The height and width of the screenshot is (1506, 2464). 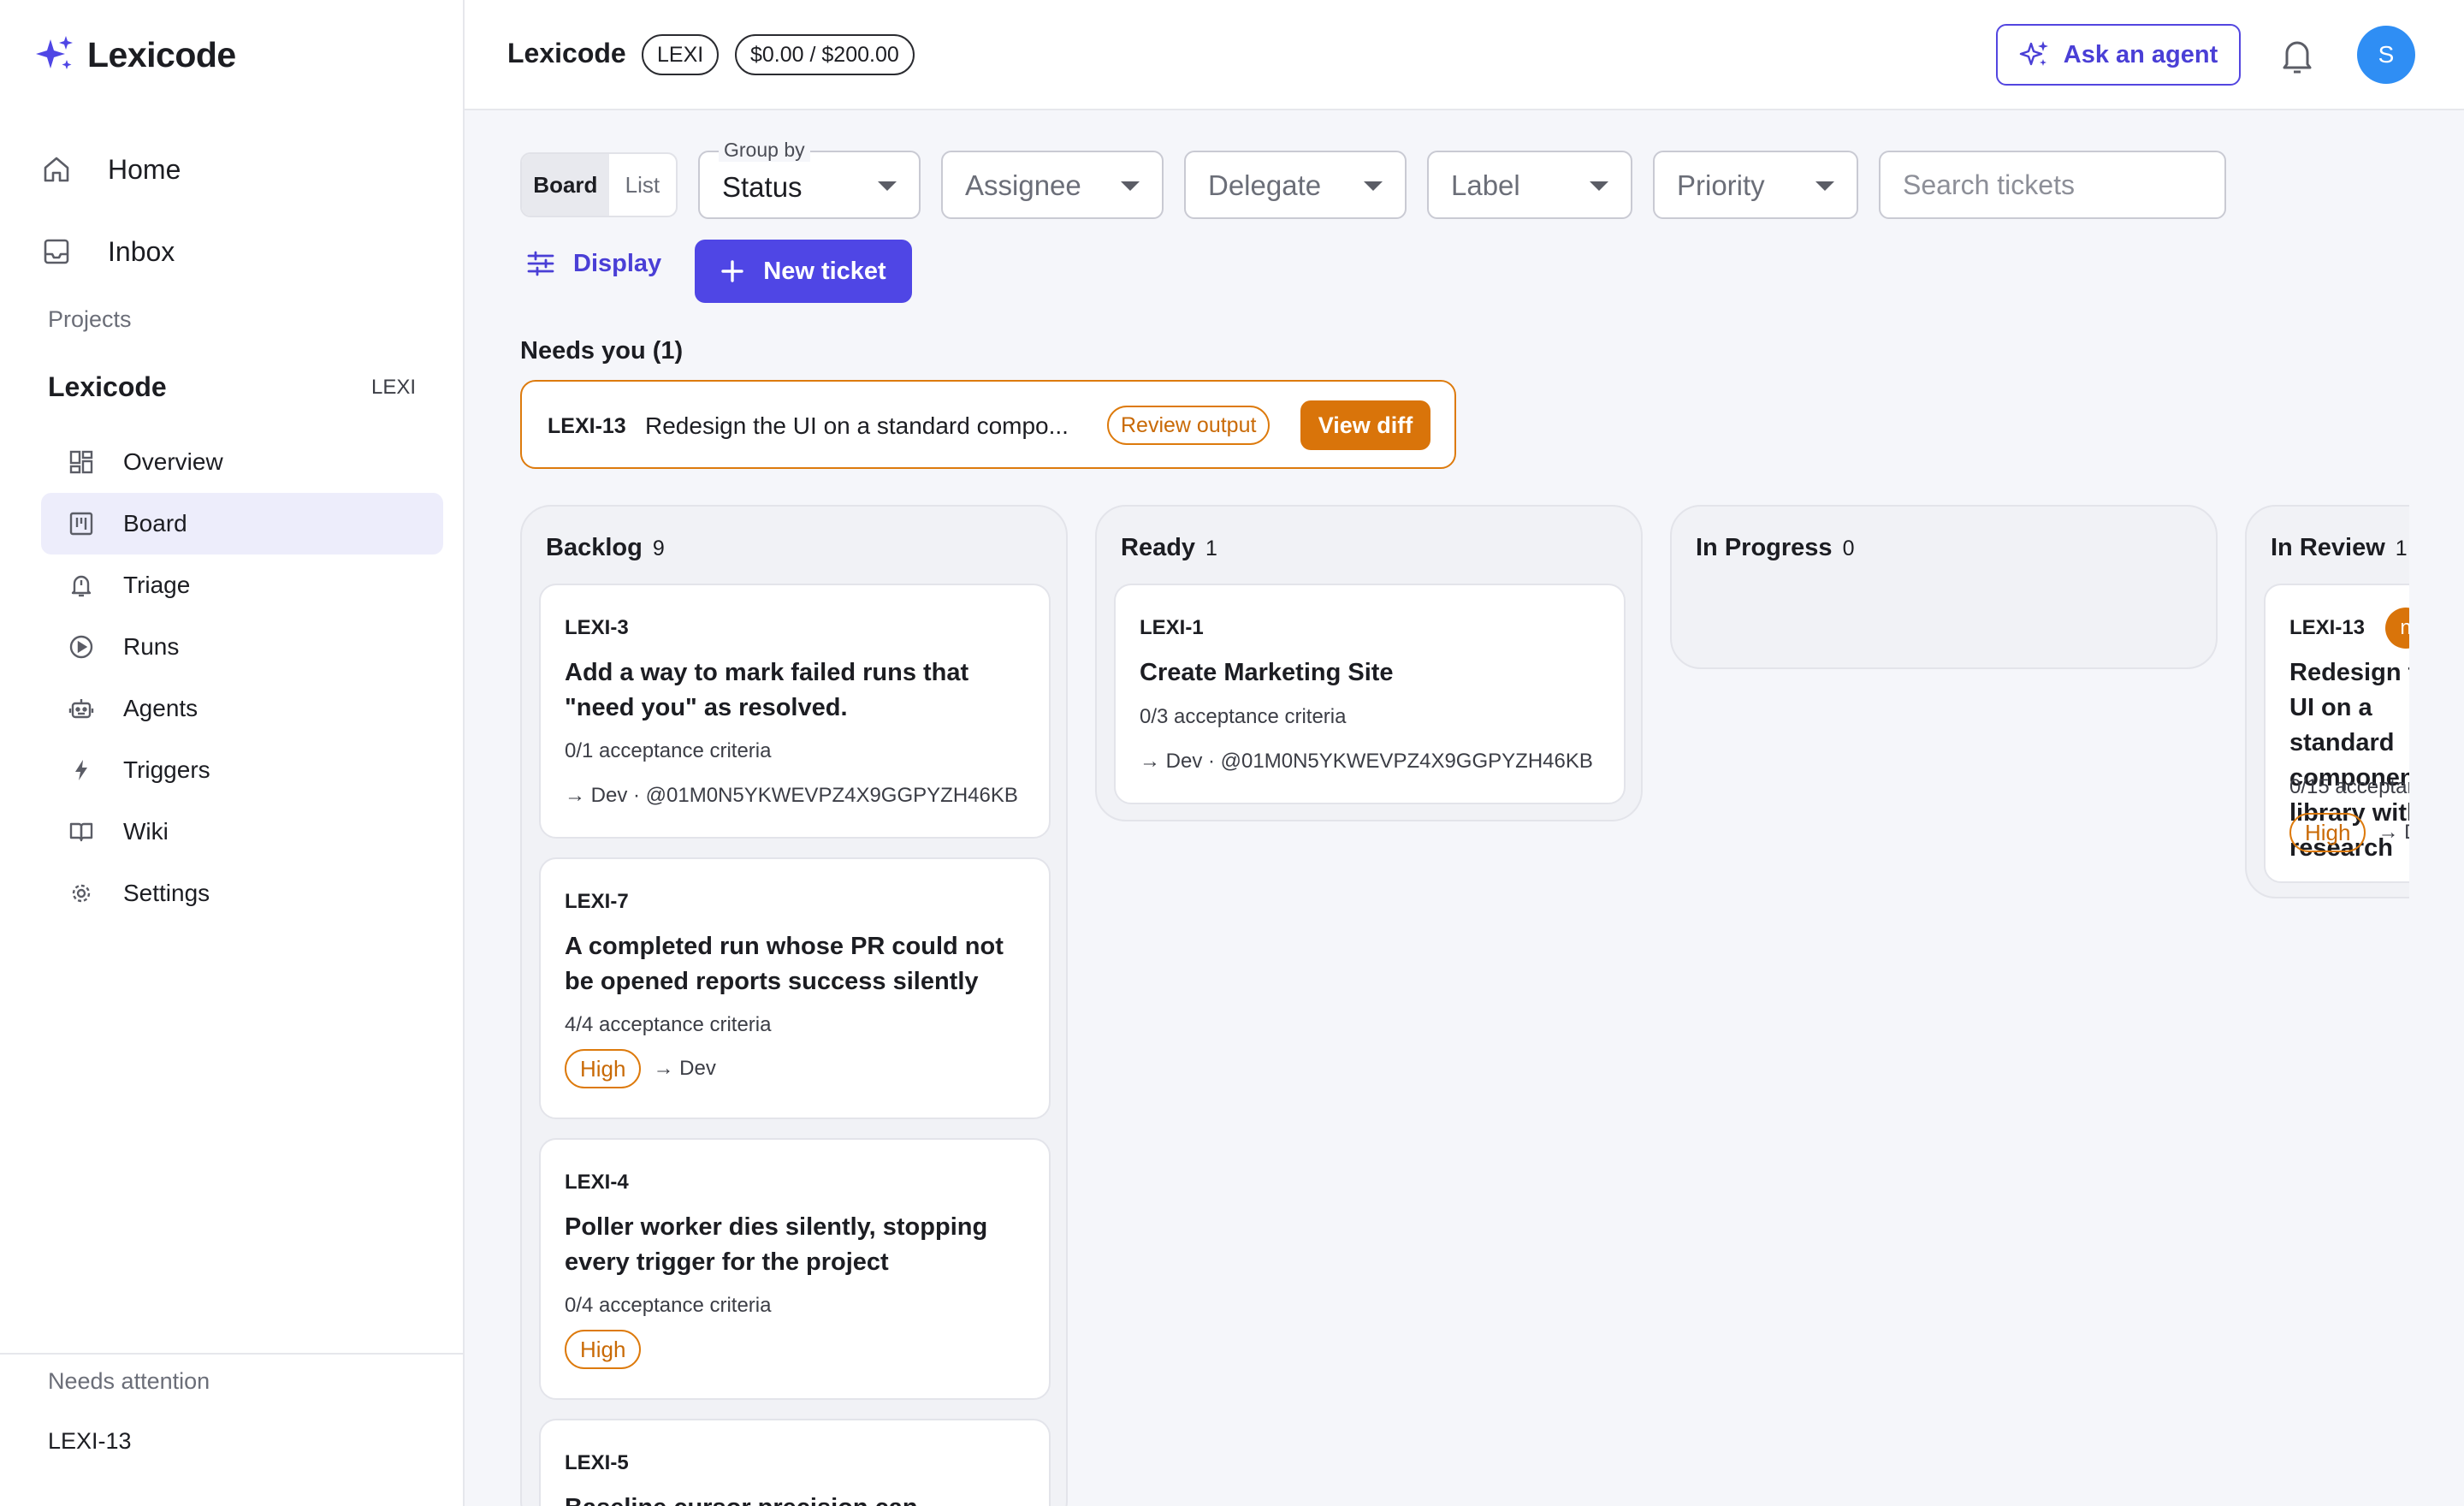 What do you see at coordinates (2327, 627) in the screenshot?
I see `ticket-key: LEXI-13` at bounding box center [2327, 627].